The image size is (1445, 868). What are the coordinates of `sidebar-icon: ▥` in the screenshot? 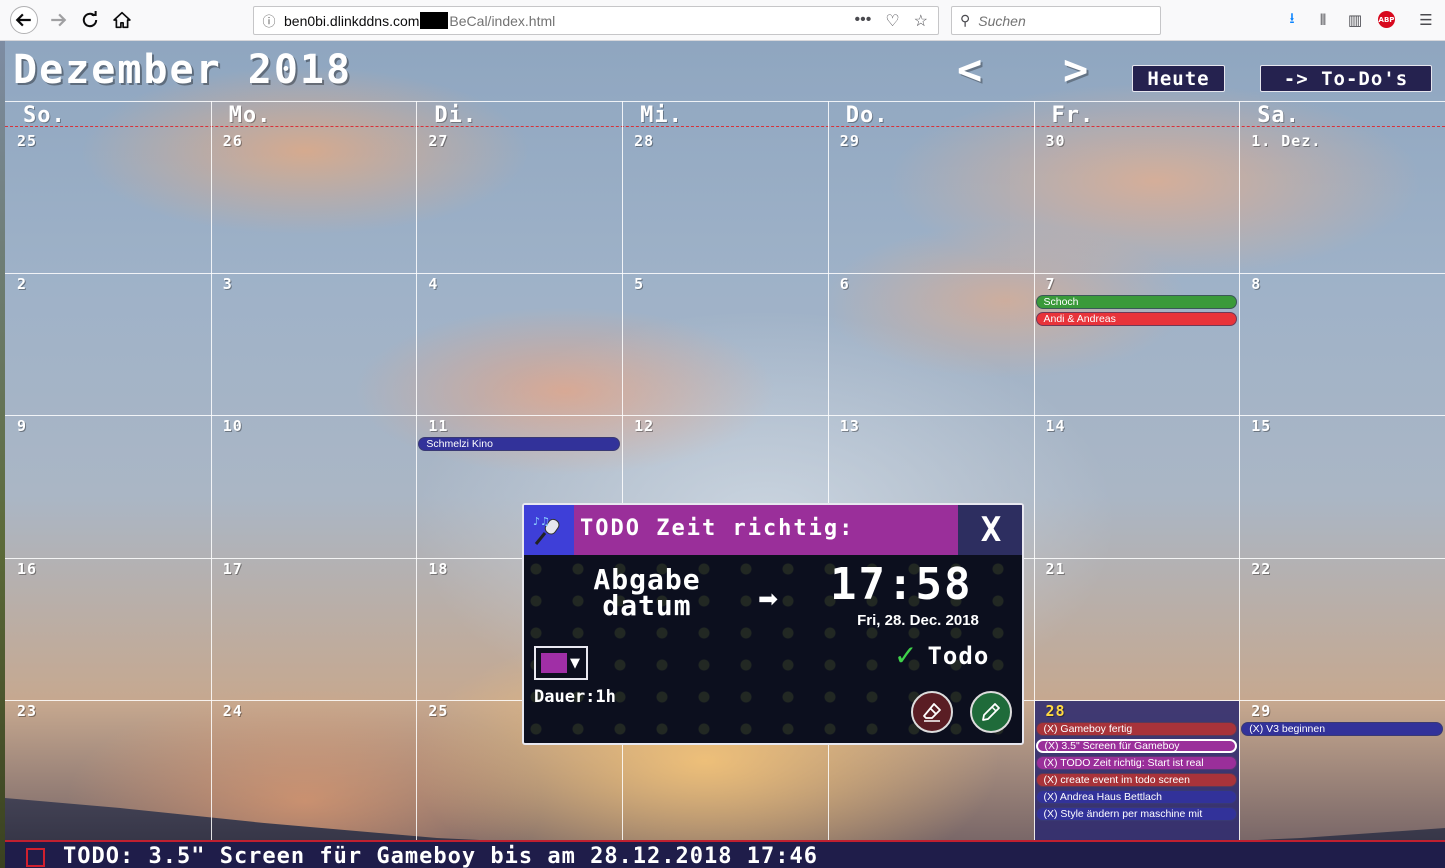 It's located at (1355, 20).